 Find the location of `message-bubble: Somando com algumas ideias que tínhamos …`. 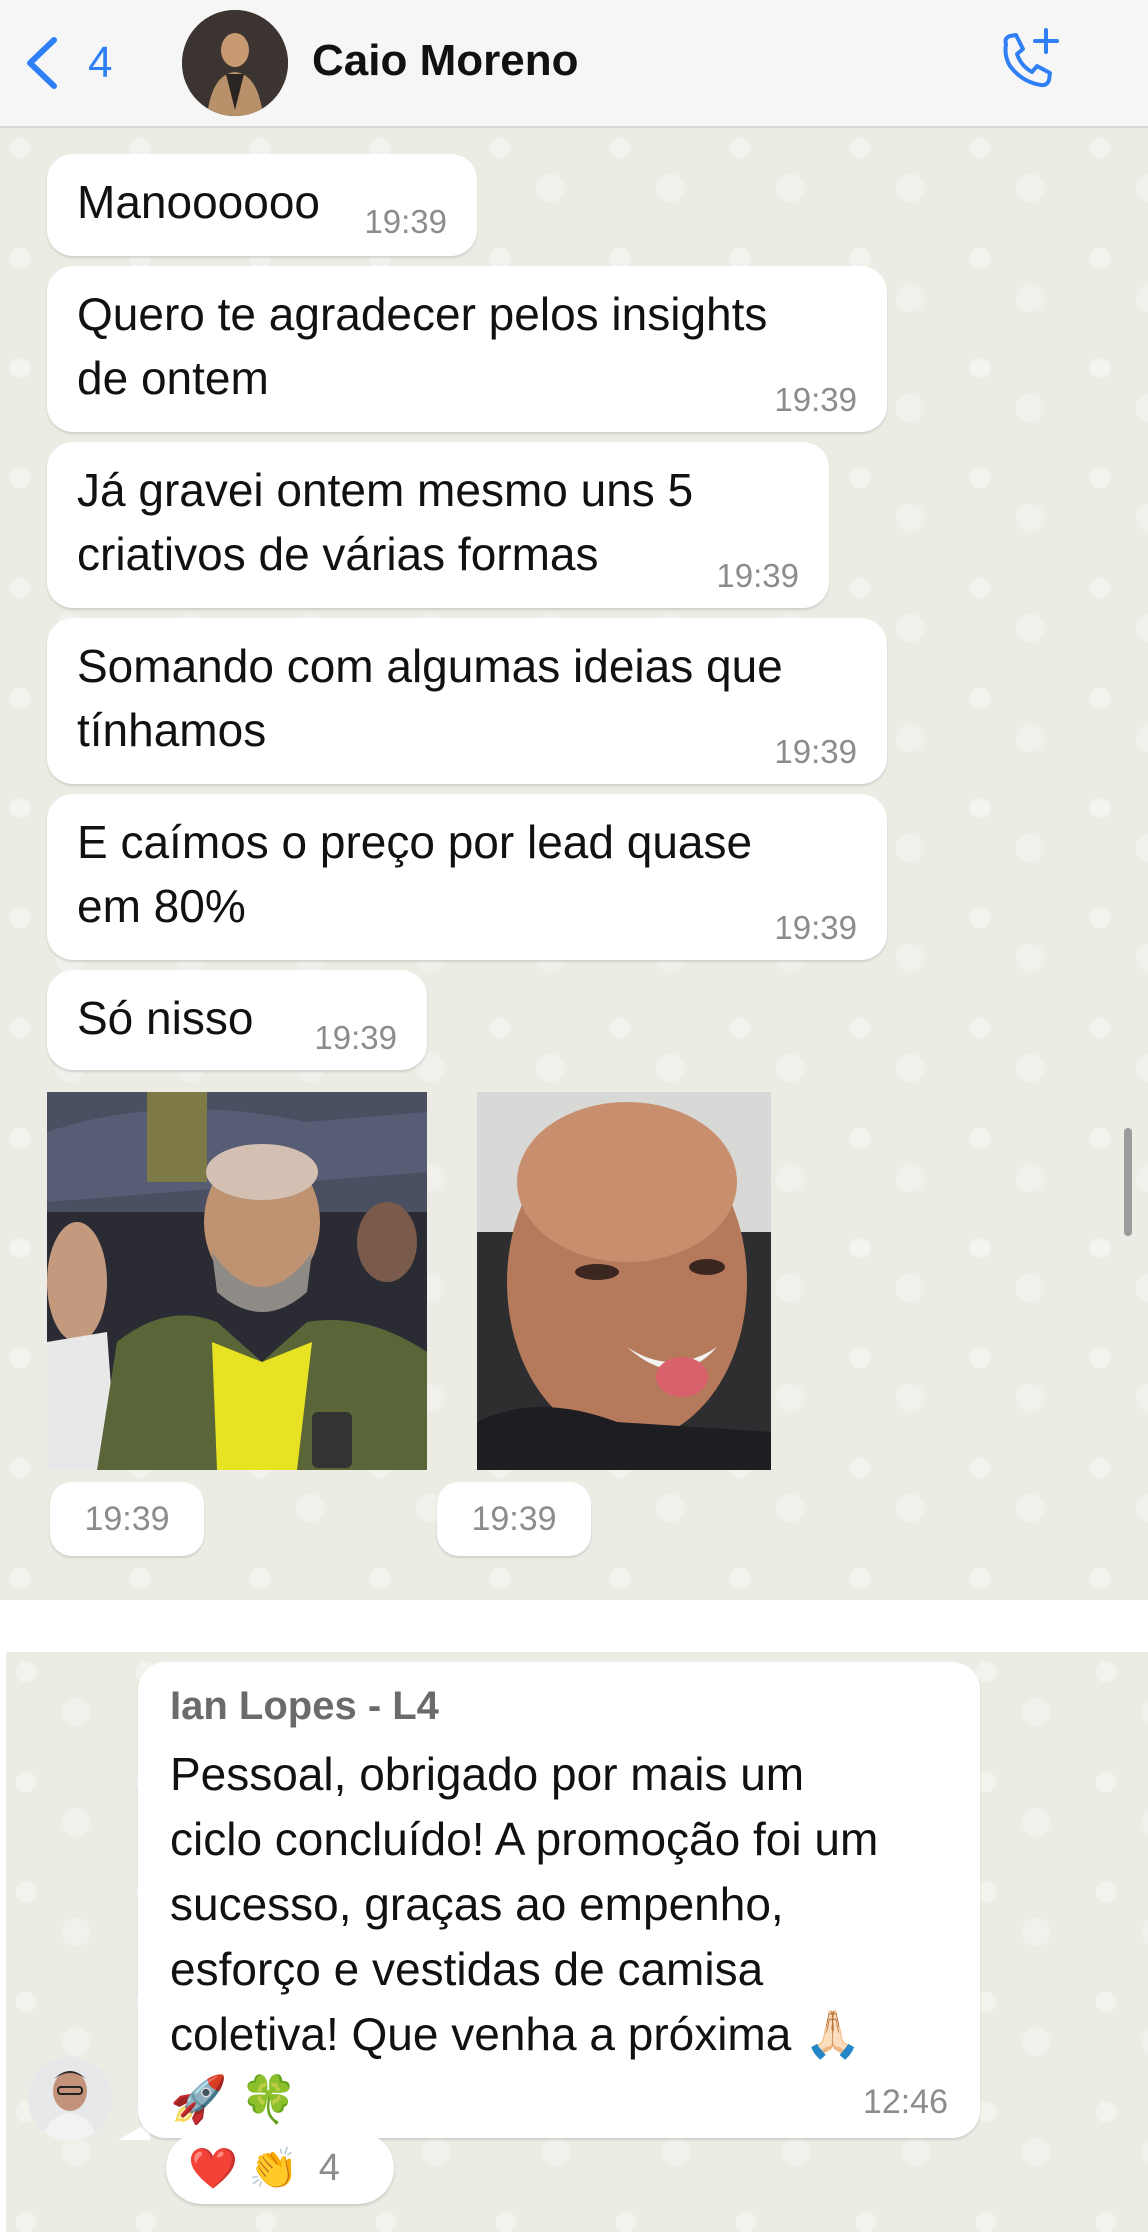

message-bubble: Somando com algumas ideias que tínhamos … is located at coordinates (467, 701).